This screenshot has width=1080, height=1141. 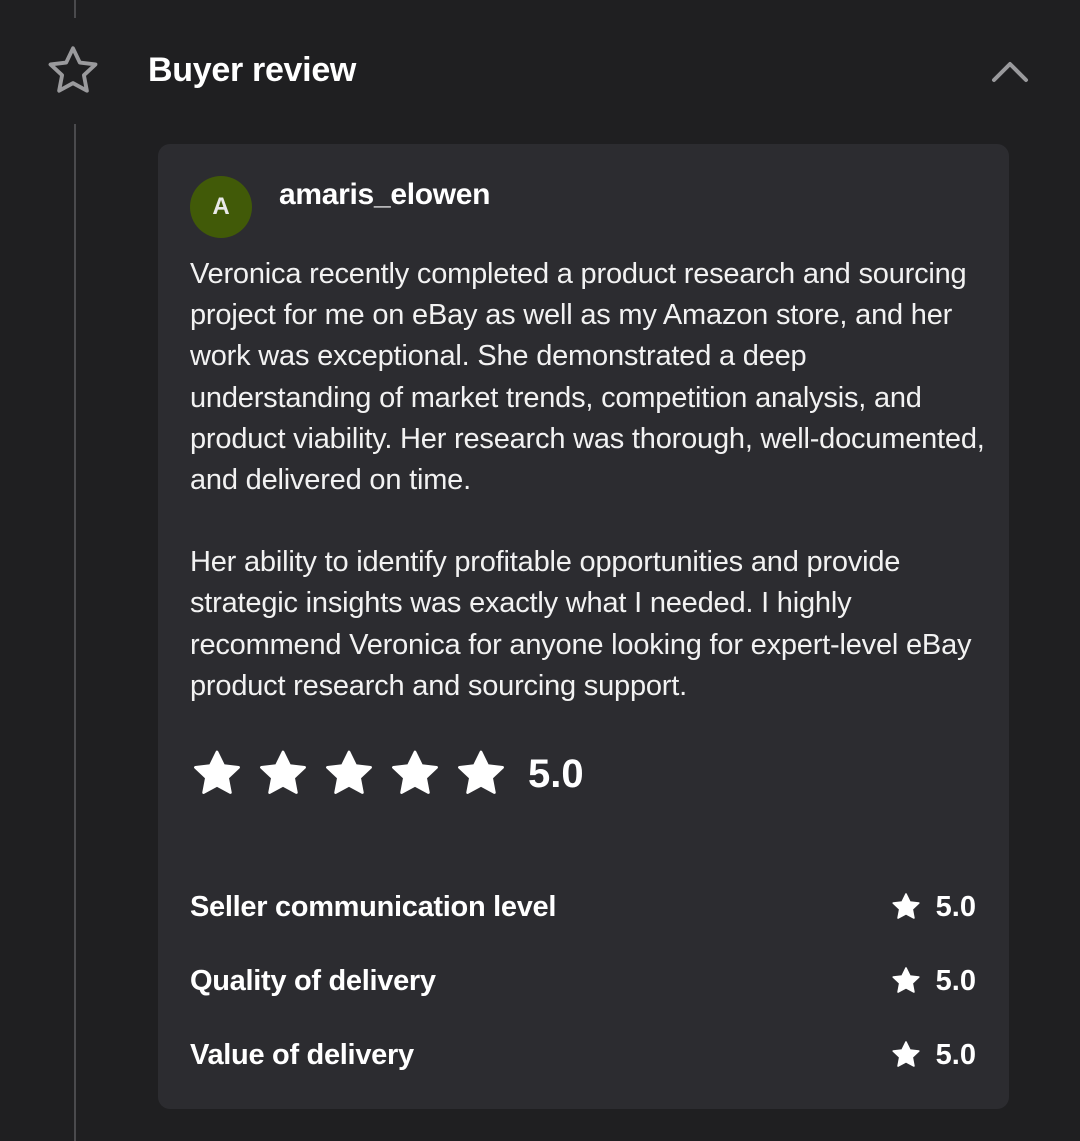 I want to click on sub-rating-row: Value of delivery 5.0, so click(x=583, y=1055).